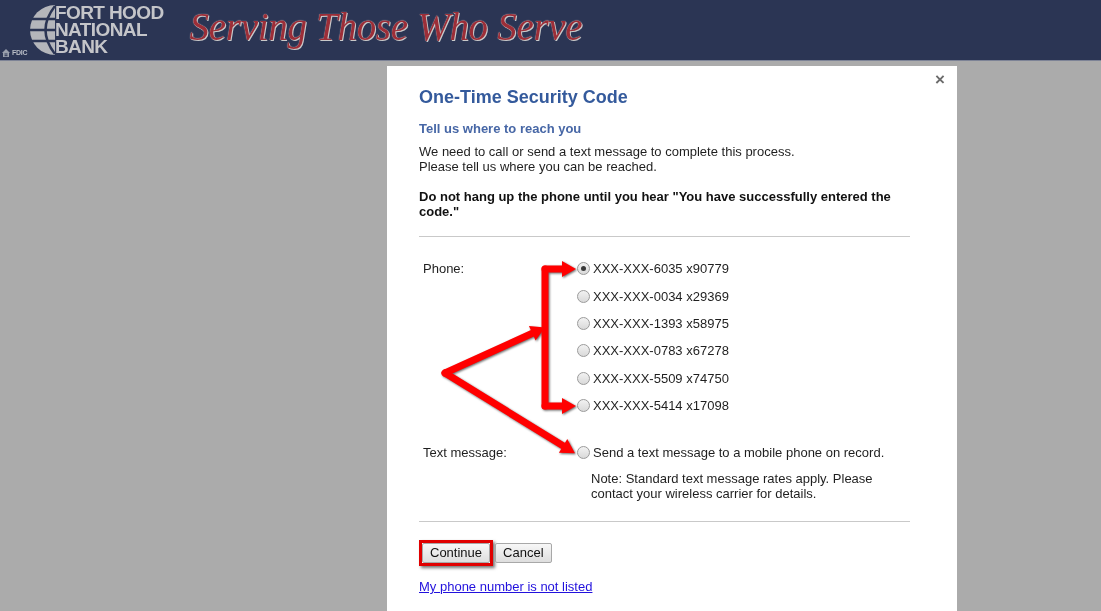  I want to click on phone-option-label: XXX-XXX-1393 x58975, so click(661, 323).